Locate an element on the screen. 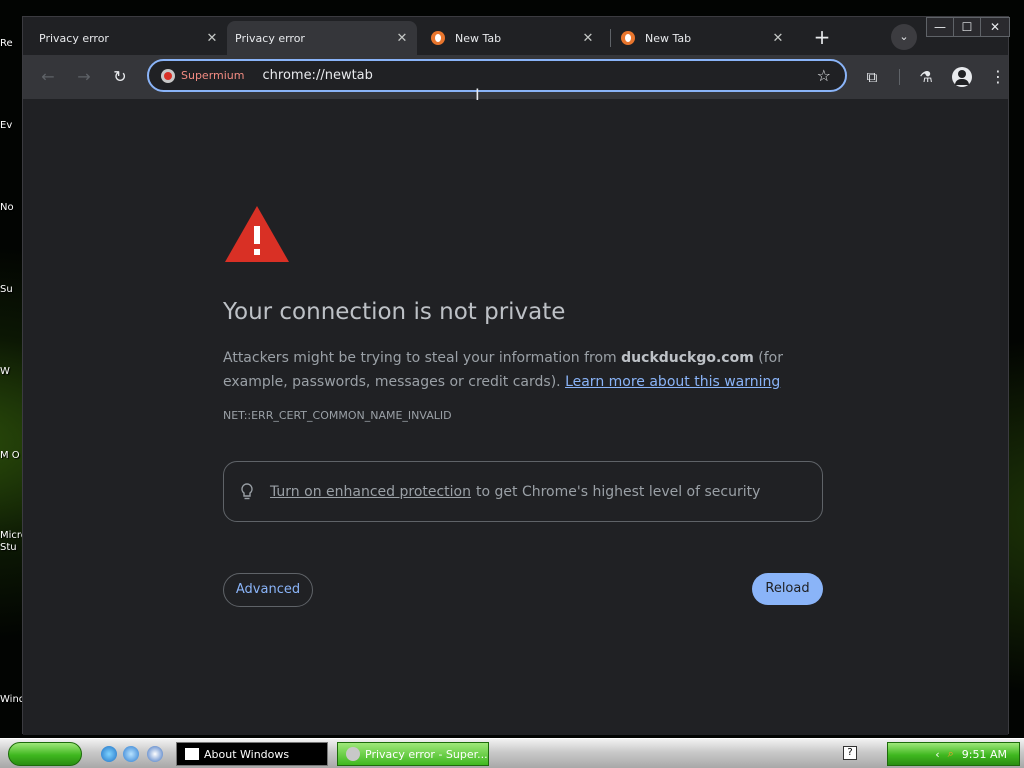  desktop-icon-label: Re is located at coordinates (12, 43).